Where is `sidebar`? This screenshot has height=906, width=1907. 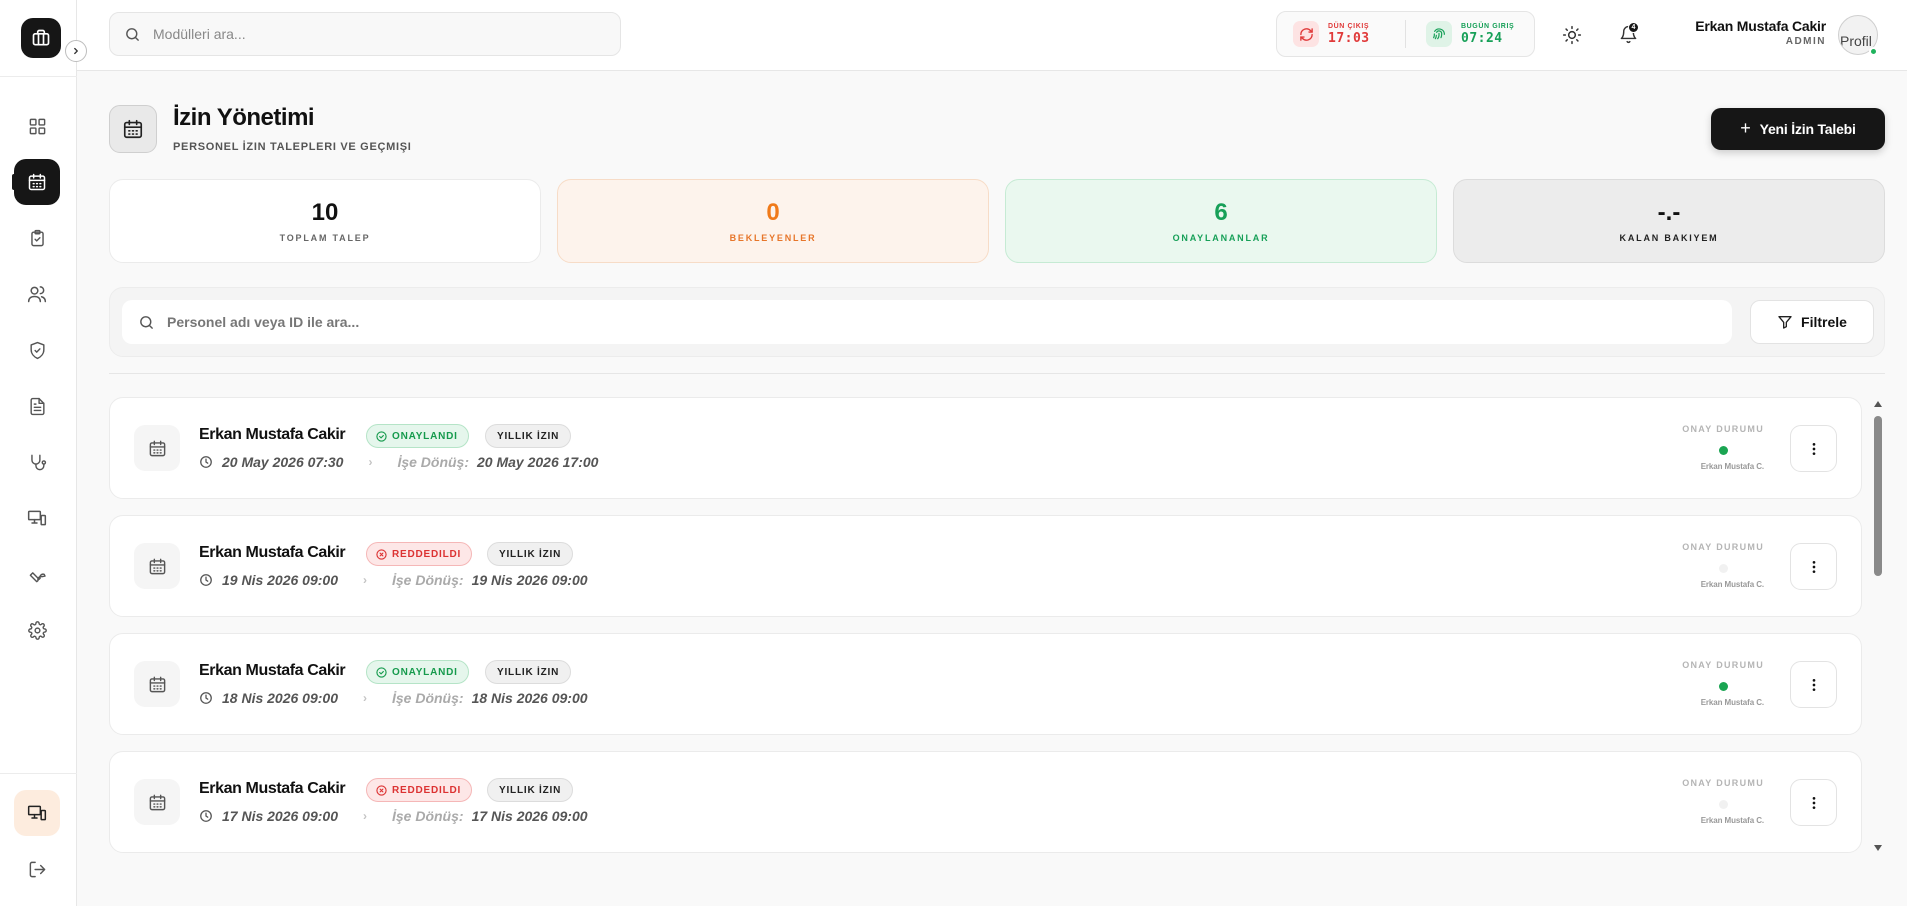
sidebar is located at coordinates (38, 453).